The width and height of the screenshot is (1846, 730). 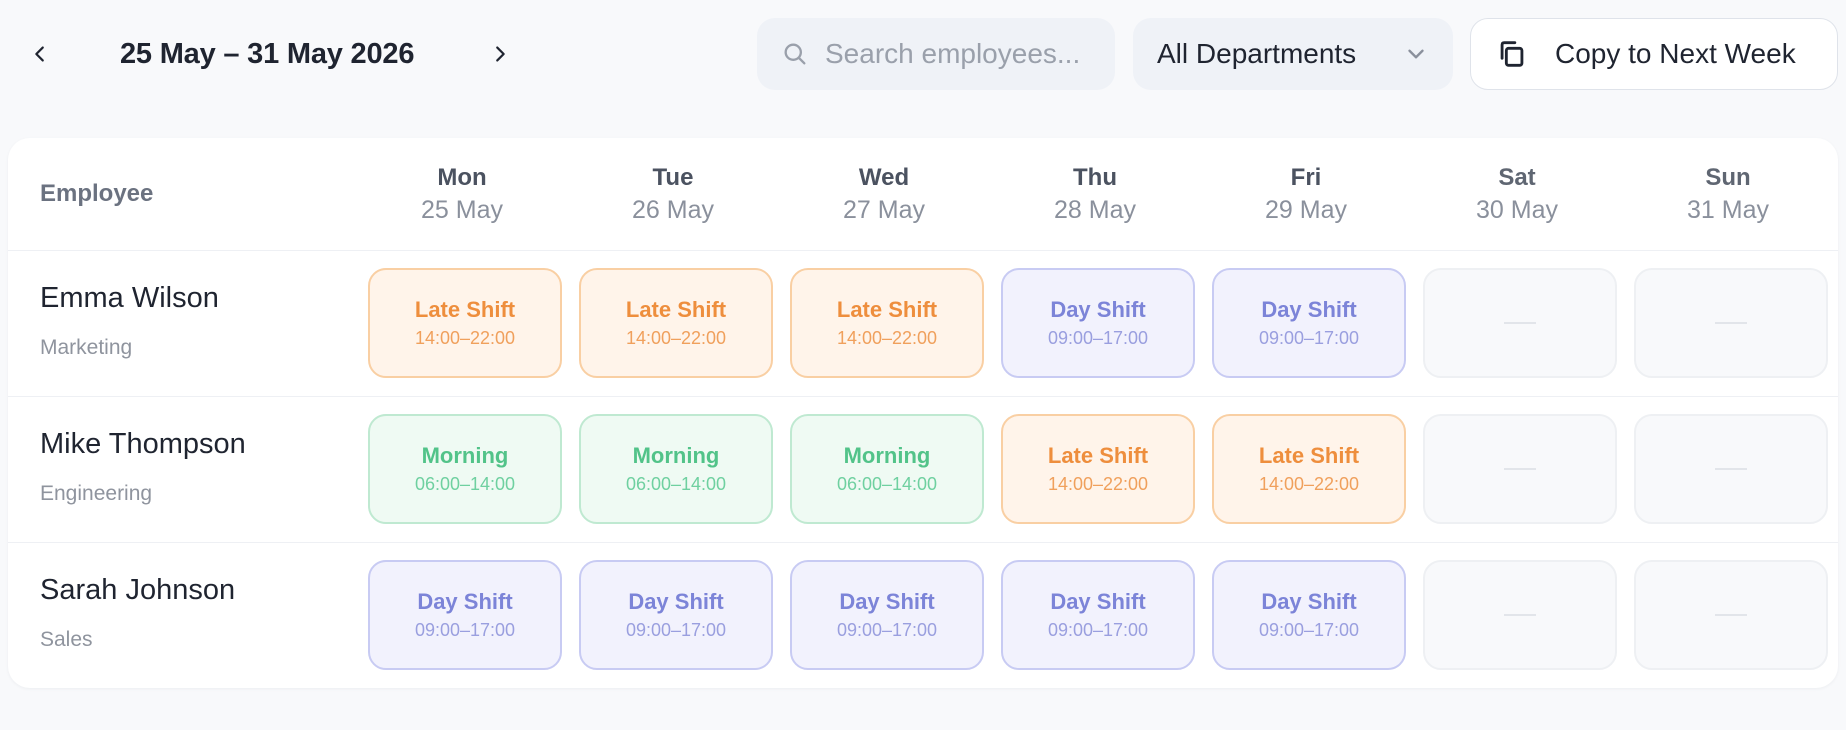 What do you see at coordinates (673, 194) in the screenshot?
I see `day-header-tue: Tue 26 May` at bounding box center [673, 194].